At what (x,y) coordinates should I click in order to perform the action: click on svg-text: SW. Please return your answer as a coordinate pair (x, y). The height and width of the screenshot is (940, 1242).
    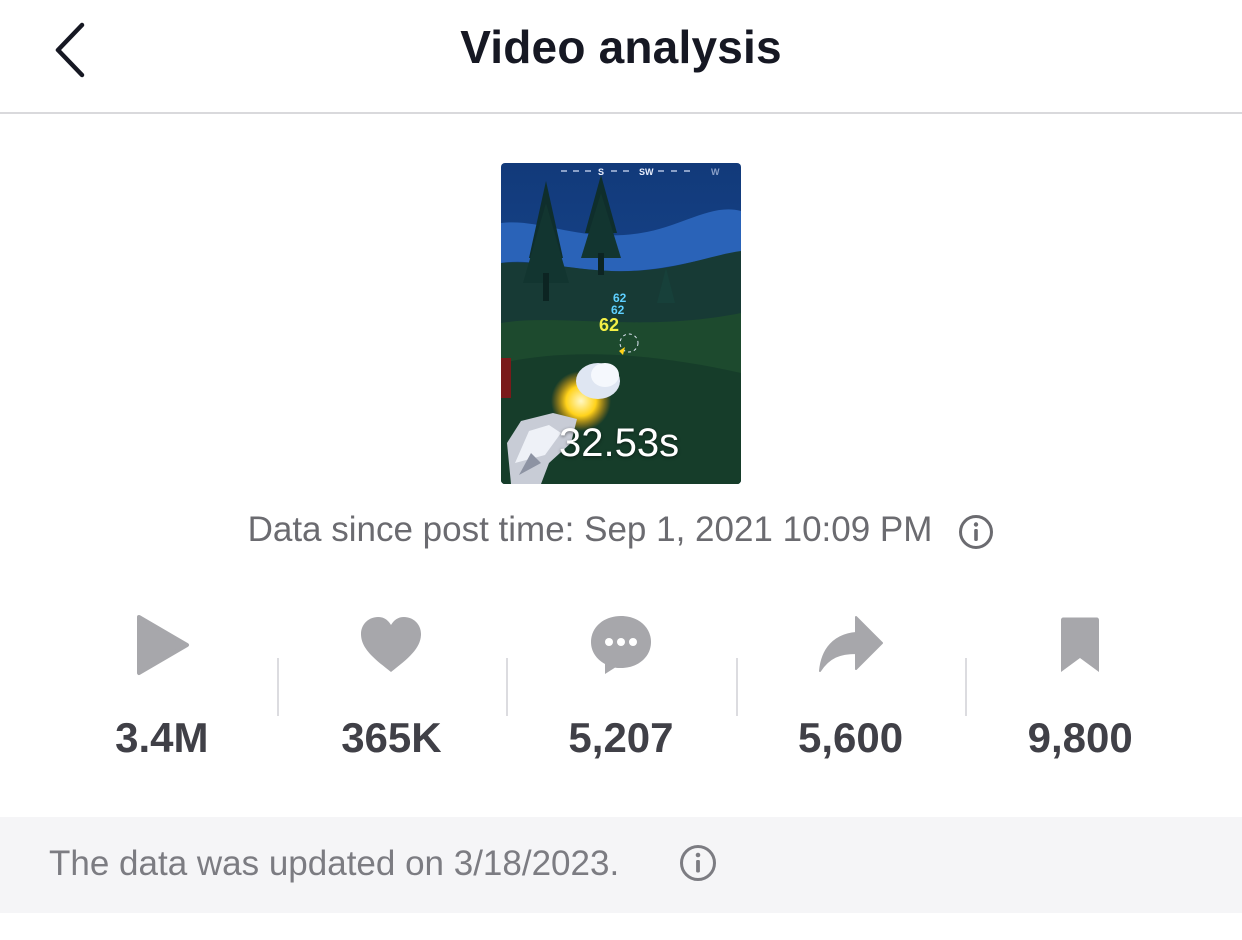
    Looking at the image, I should click on (646, 172).